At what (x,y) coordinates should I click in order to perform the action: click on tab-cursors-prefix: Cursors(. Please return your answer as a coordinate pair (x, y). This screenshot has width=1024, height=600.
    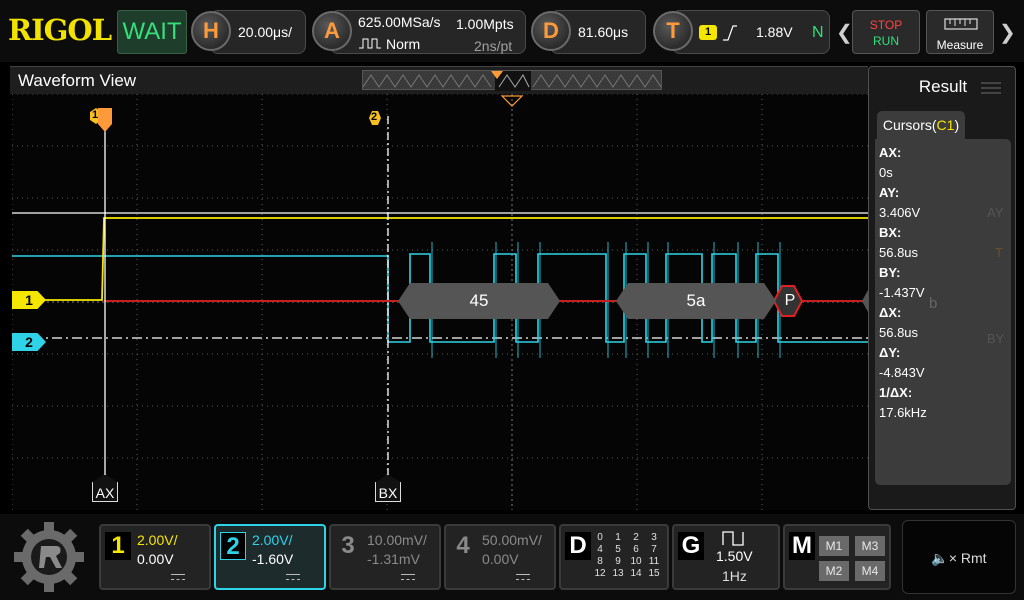
    Looking at the image, I should click on (909, 125).